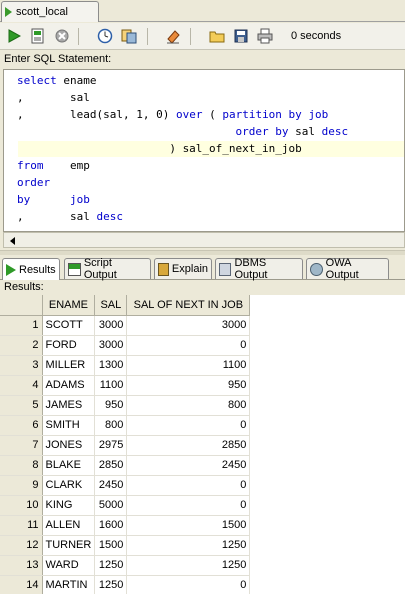  I want to click on tab-explain: Explain, so click(183, 268).